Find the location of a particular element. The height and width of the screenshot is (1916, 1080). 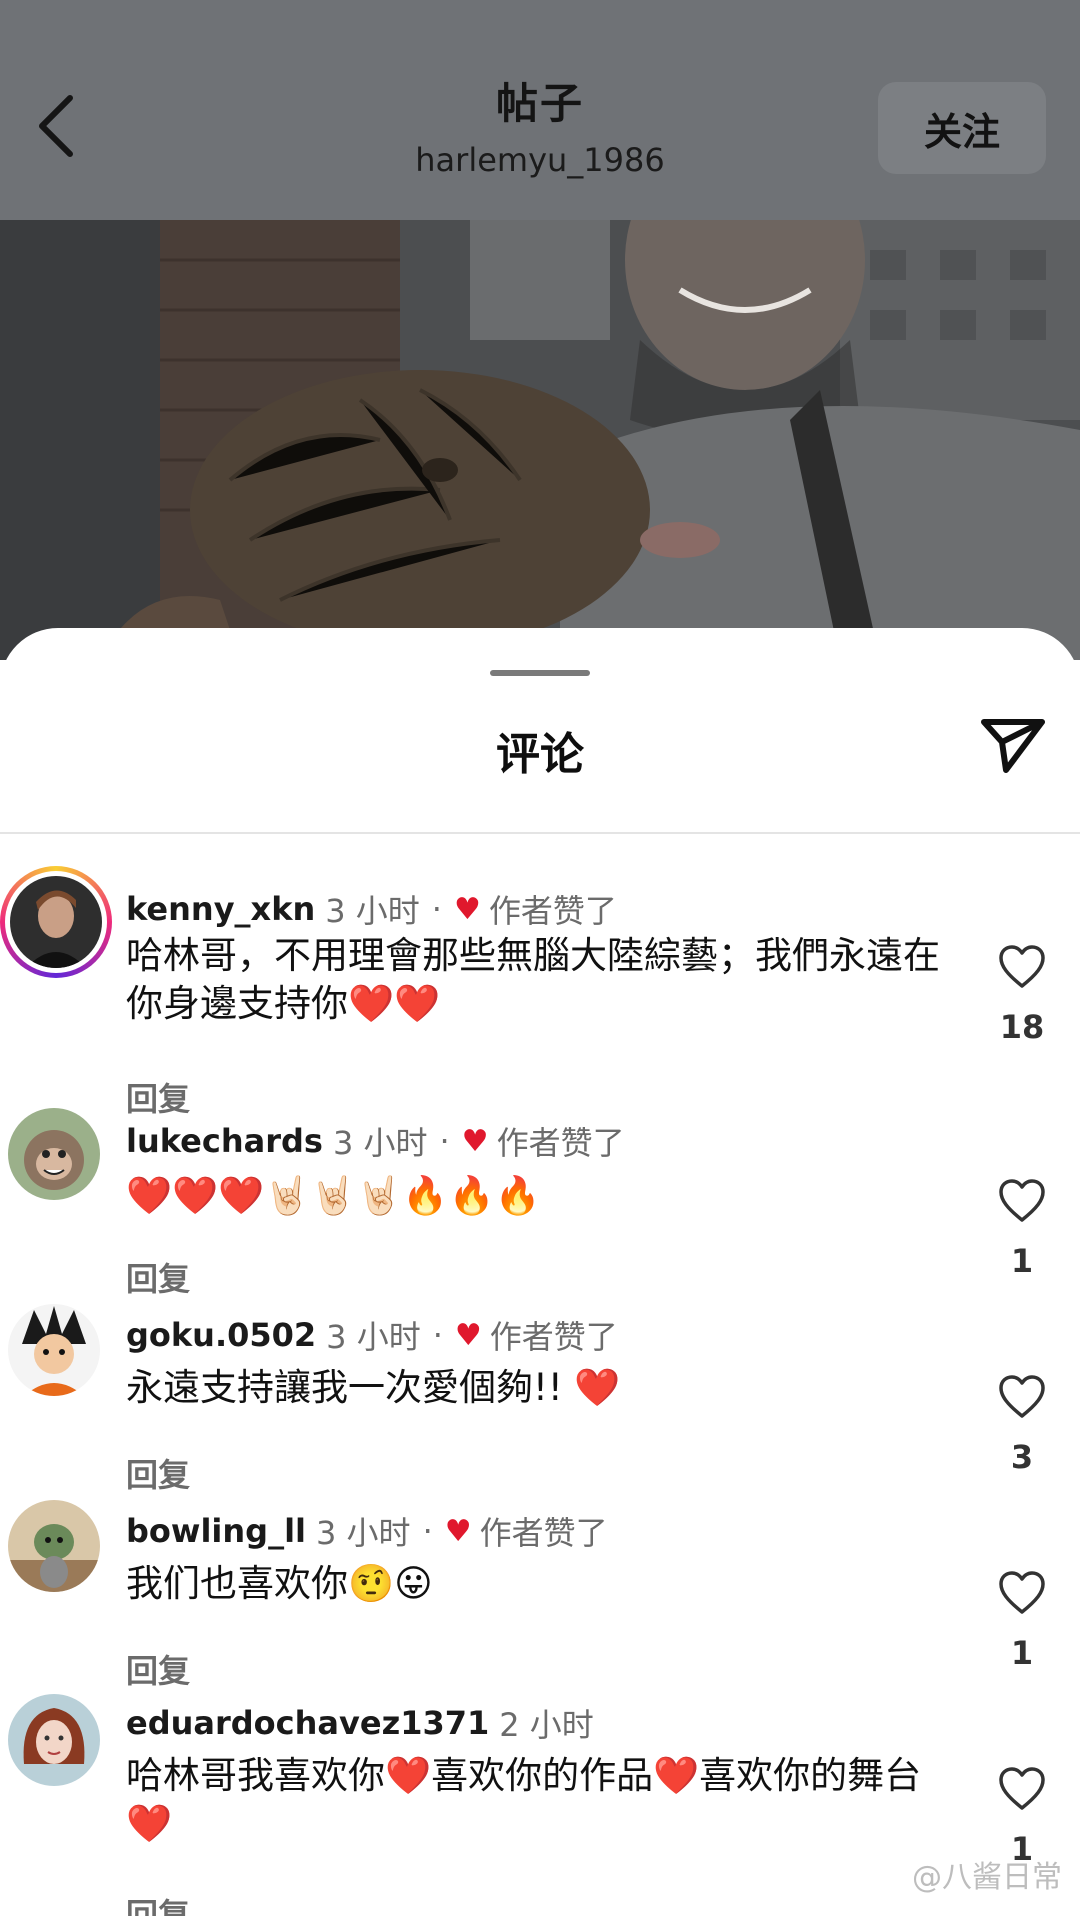

comment-text: ❤️❤️❤️🤘🏻🤘🏻🤘🏻🔥🔥🔥 is located at coordinates (333, 1195).